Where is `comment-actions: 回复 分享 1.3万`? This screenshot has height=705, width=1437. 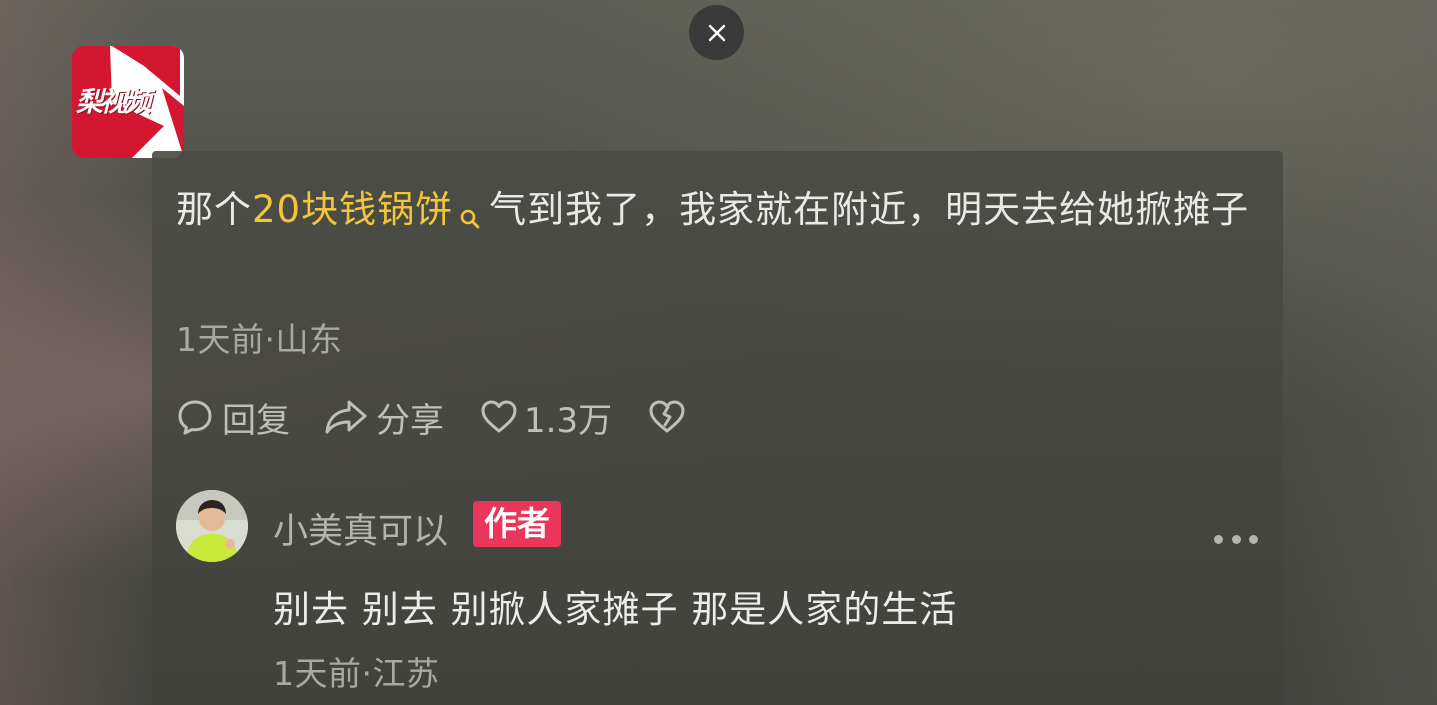 comment-actions: 回复 分享 1.3万 is located at coordinates (431, 417).